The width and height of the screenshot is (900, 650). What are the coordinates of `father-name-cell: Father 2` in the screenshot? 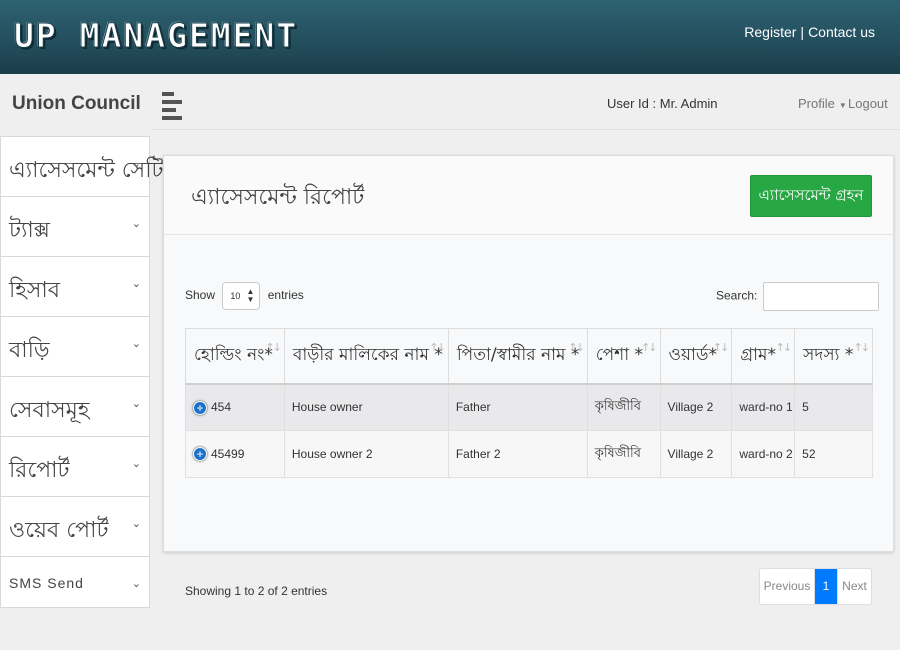 It's located at (517, 454).